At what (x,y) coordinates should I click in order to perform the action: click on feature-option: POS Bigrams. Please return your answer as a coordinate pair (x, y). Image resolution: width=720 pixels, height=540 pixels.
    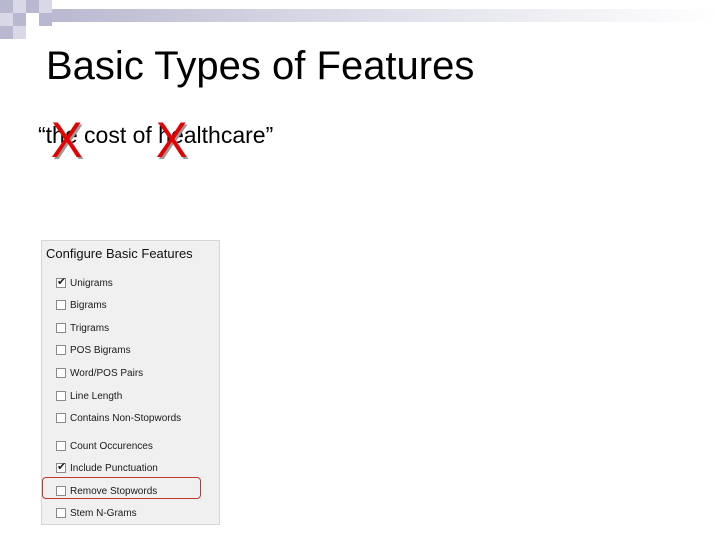
    Looking at the image, I should click on (93, 350).